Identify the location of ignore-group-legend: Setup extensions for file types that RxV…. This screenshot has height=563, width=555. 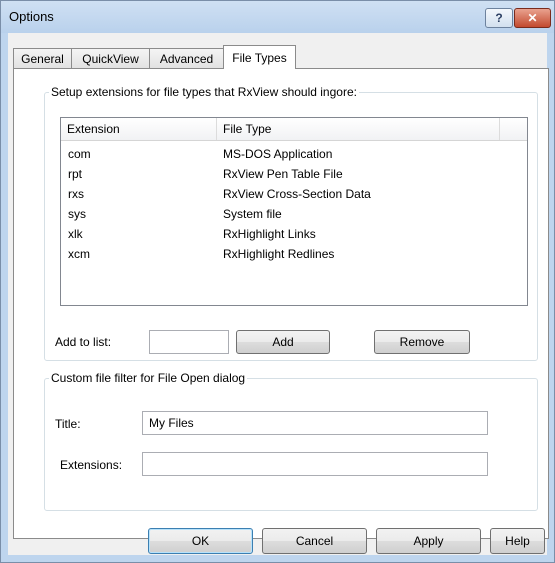
(204, 92).